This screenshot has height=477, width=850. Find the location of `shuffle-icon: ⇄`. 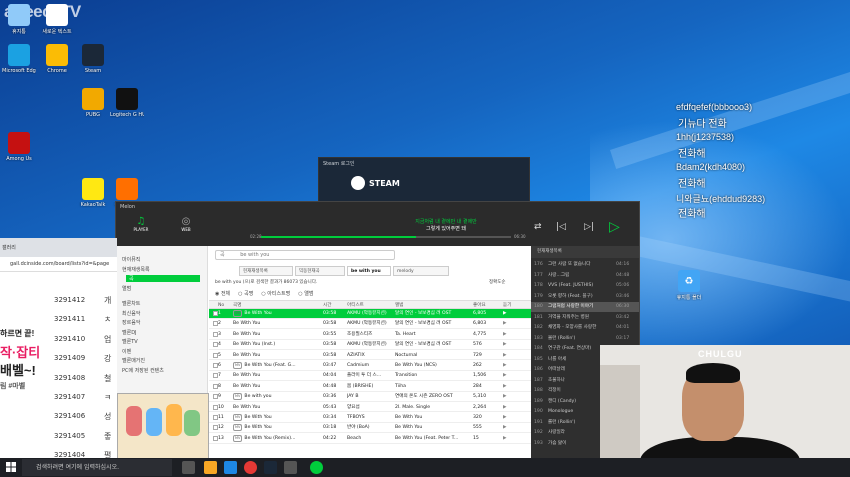

shuffle-icon: ⇄ is located at coordinates (538, 227).